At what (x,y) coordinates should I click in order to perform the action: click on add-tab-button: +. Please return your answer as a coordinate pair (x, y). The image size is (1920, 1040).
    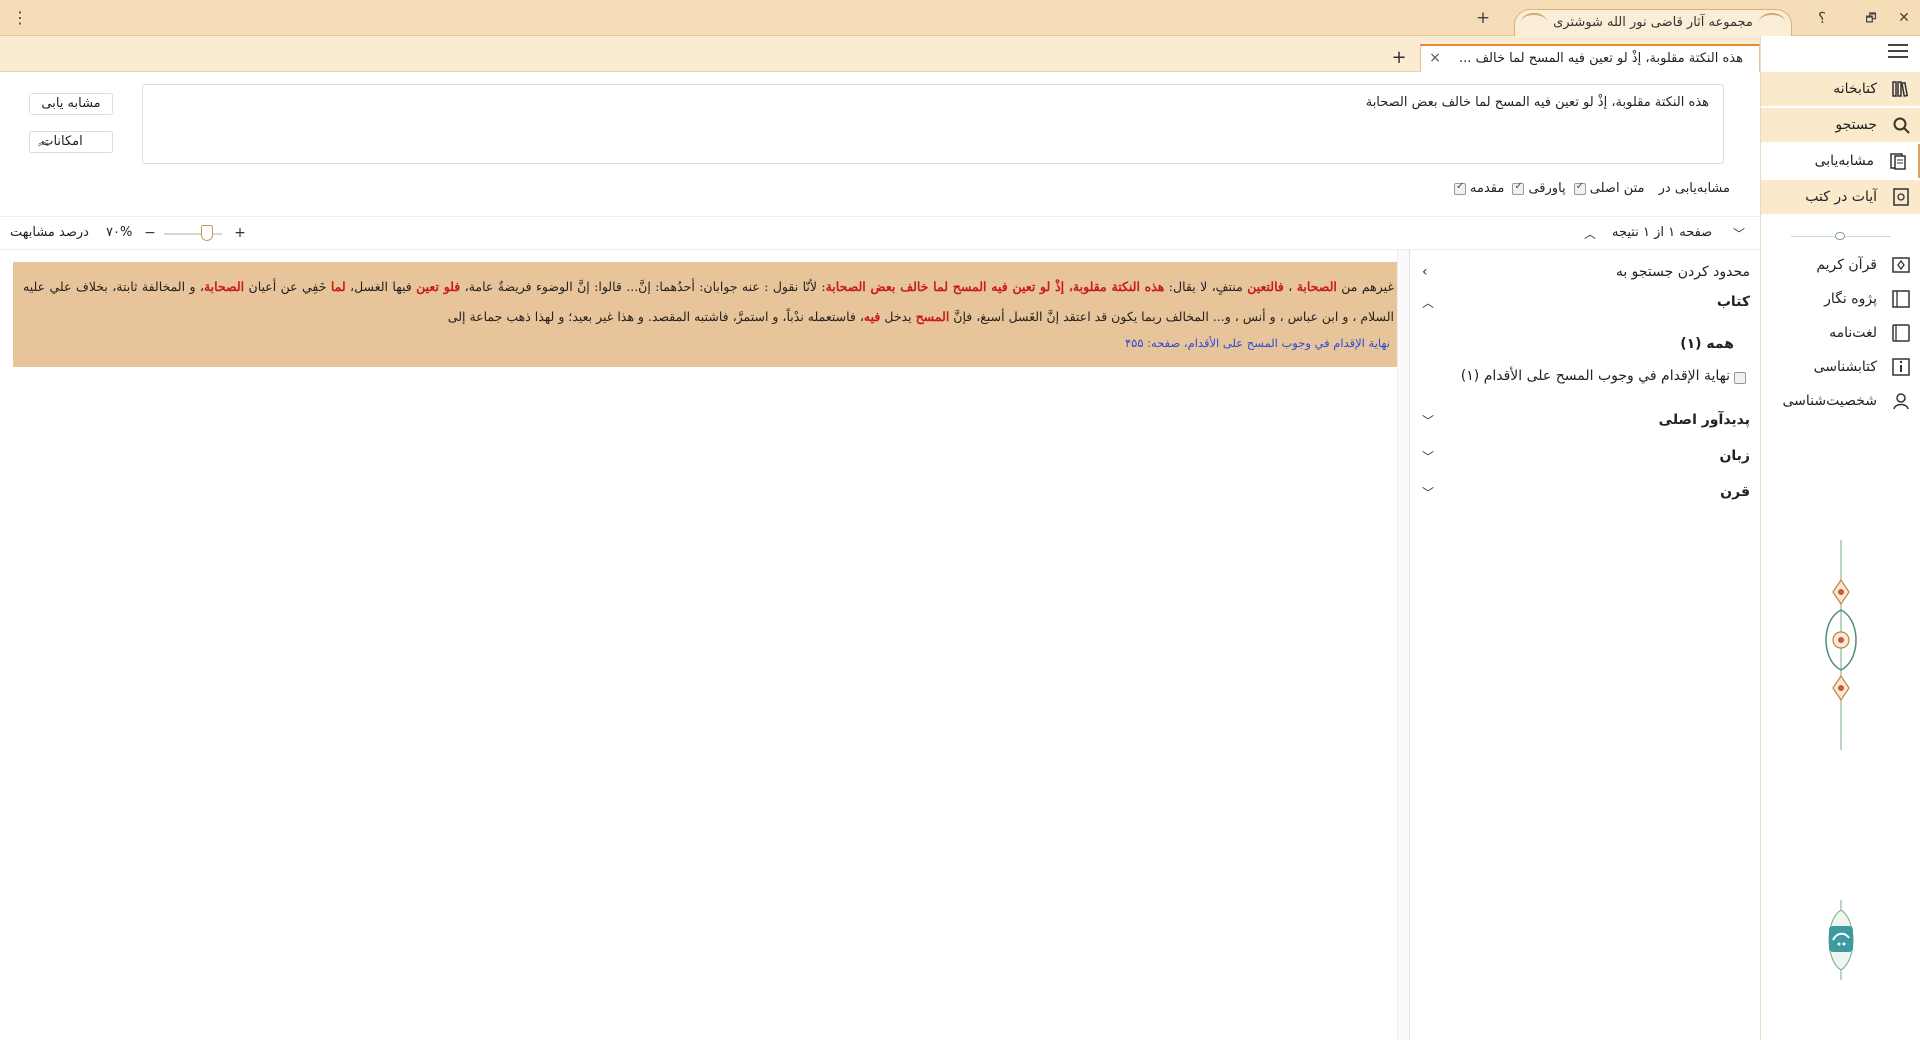
    Looking at the image, I should click on (1399, 58).